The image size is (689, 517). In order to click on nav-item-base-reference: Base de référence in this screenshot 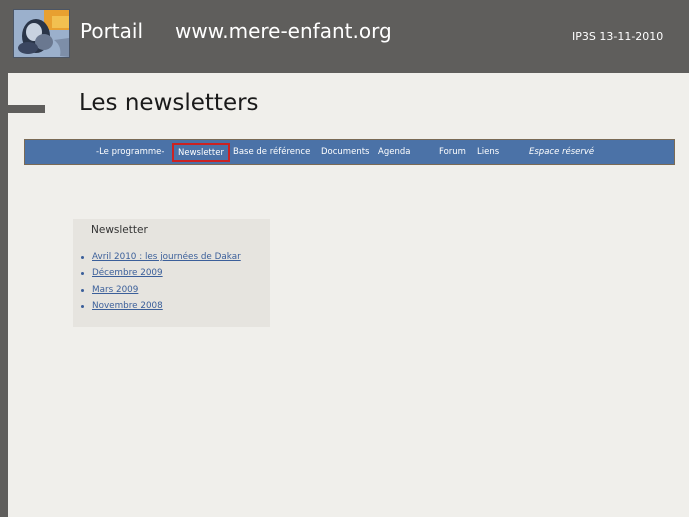, I will do `click(271, 152)`.